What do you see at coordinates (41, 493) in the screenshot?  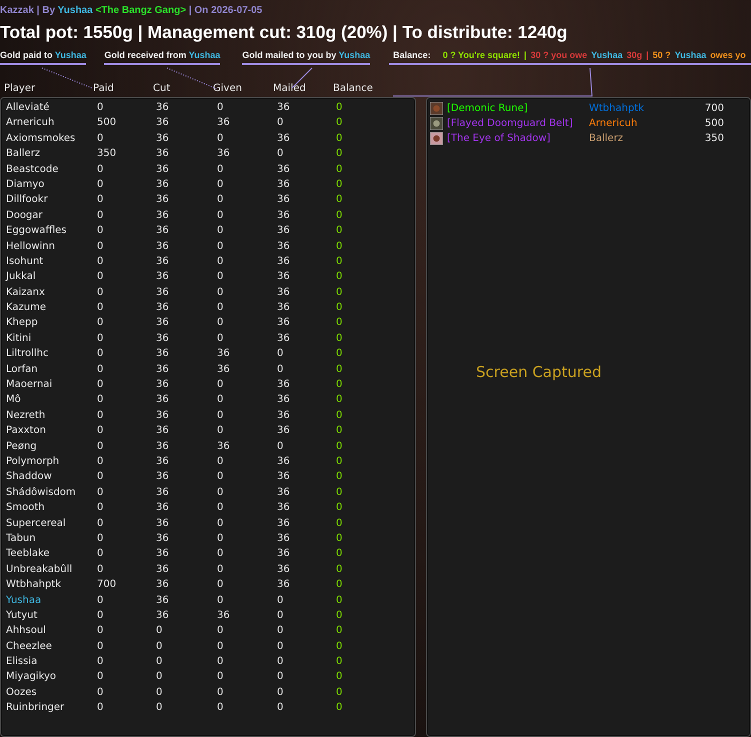 I see `table-cell-text: Shádôwisdom` at bounding box center [41, 493].